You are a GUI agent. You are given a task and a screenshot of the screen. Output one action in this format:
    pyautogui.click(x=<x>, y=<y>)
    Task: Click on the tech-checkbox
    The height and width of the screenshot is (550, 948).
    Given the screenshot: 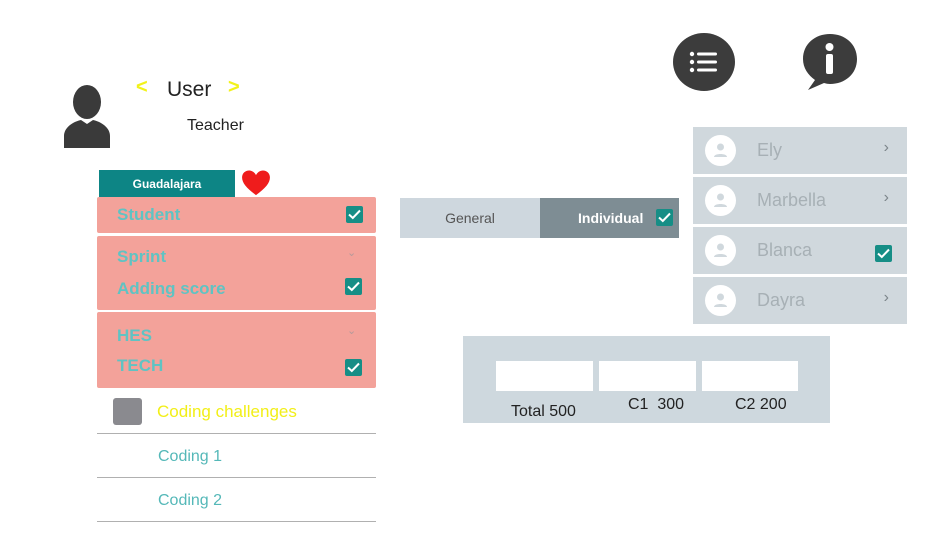 What is the action you would take?
    pyautogui.click(x=353, y=367)
    